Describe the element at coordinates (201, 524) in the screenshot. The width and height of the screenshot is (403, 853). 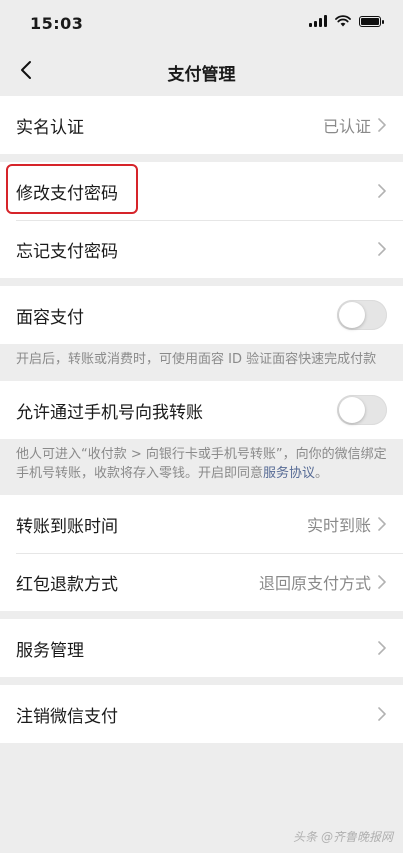
I see `arrival-time-row: 转账到账时间 实时到账` at that location.